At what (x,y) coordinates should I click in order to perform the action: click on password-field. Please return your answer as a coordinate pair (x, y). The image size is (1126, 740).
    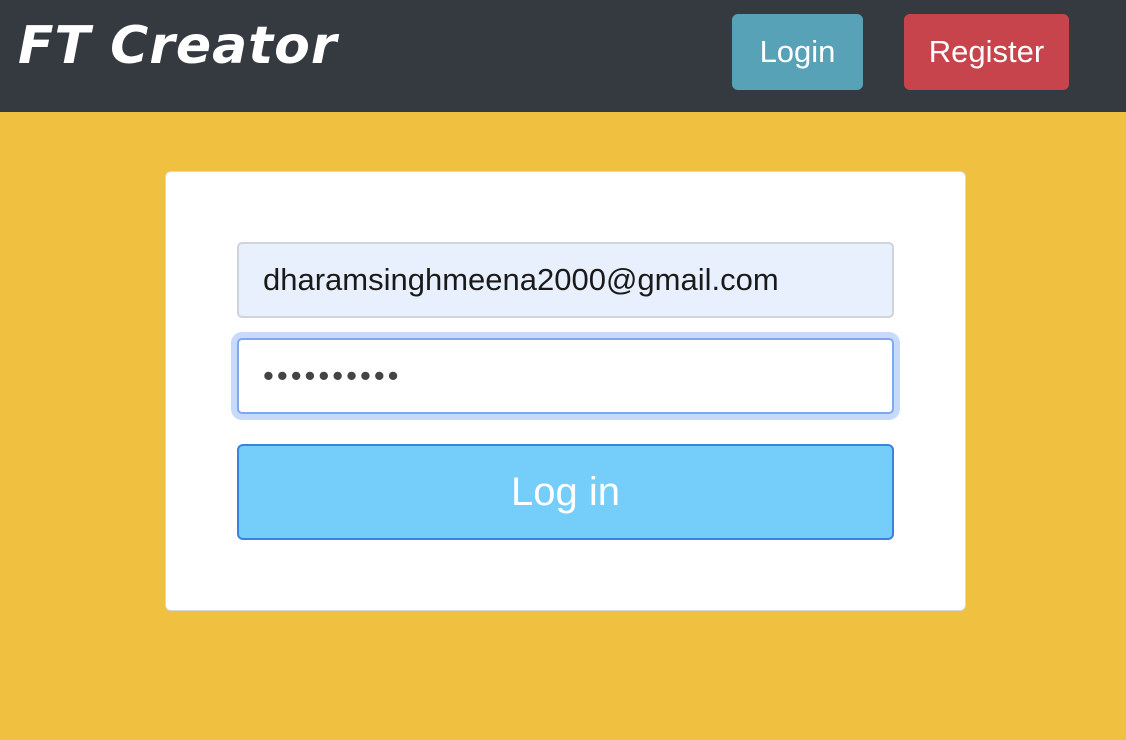
    Looking at the image, I should click on (565, 376).